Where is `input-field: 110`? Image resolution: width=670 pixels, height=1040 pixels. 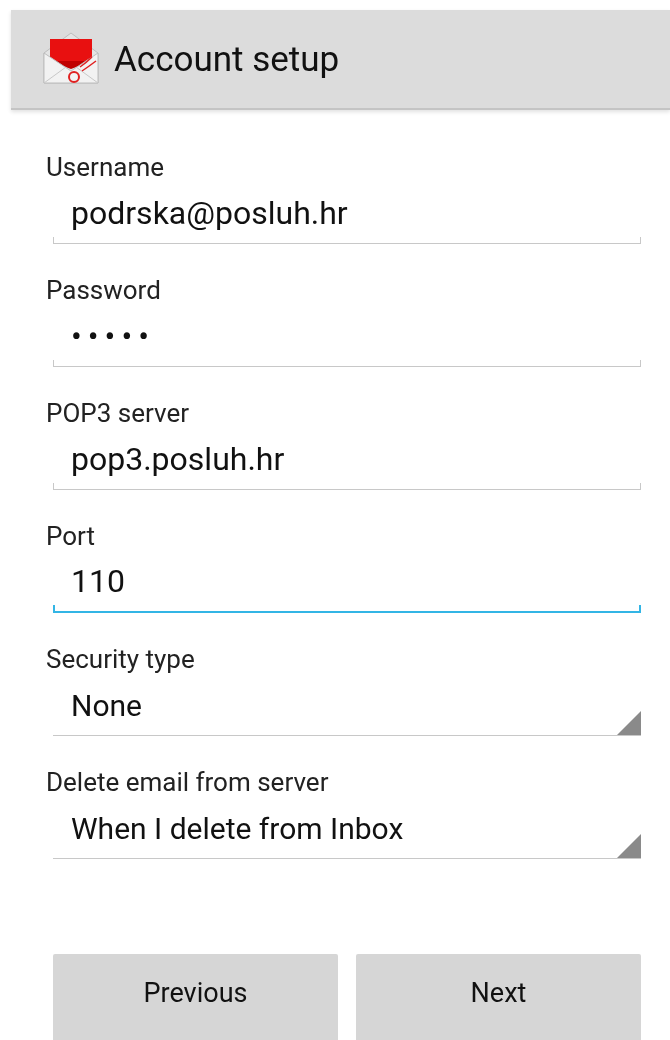 input-field: 110 is located at coordinates (347, 582).